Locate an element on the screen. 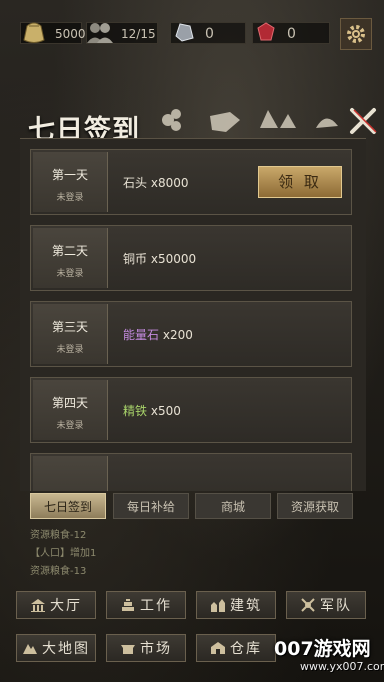 This screenshot has width=384, height=682. nav-market-label: 市场 is located at coordinates (156, 649).